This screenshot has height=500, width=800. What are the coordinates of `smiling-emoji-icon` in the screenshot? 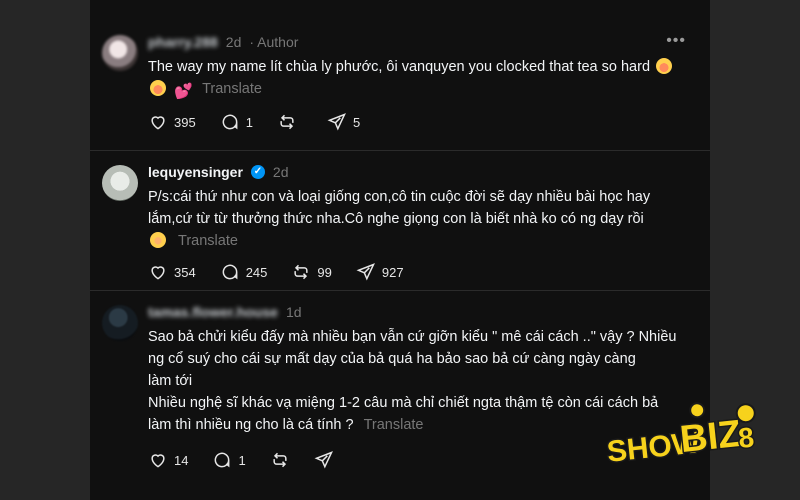 It's located at (158, 240).